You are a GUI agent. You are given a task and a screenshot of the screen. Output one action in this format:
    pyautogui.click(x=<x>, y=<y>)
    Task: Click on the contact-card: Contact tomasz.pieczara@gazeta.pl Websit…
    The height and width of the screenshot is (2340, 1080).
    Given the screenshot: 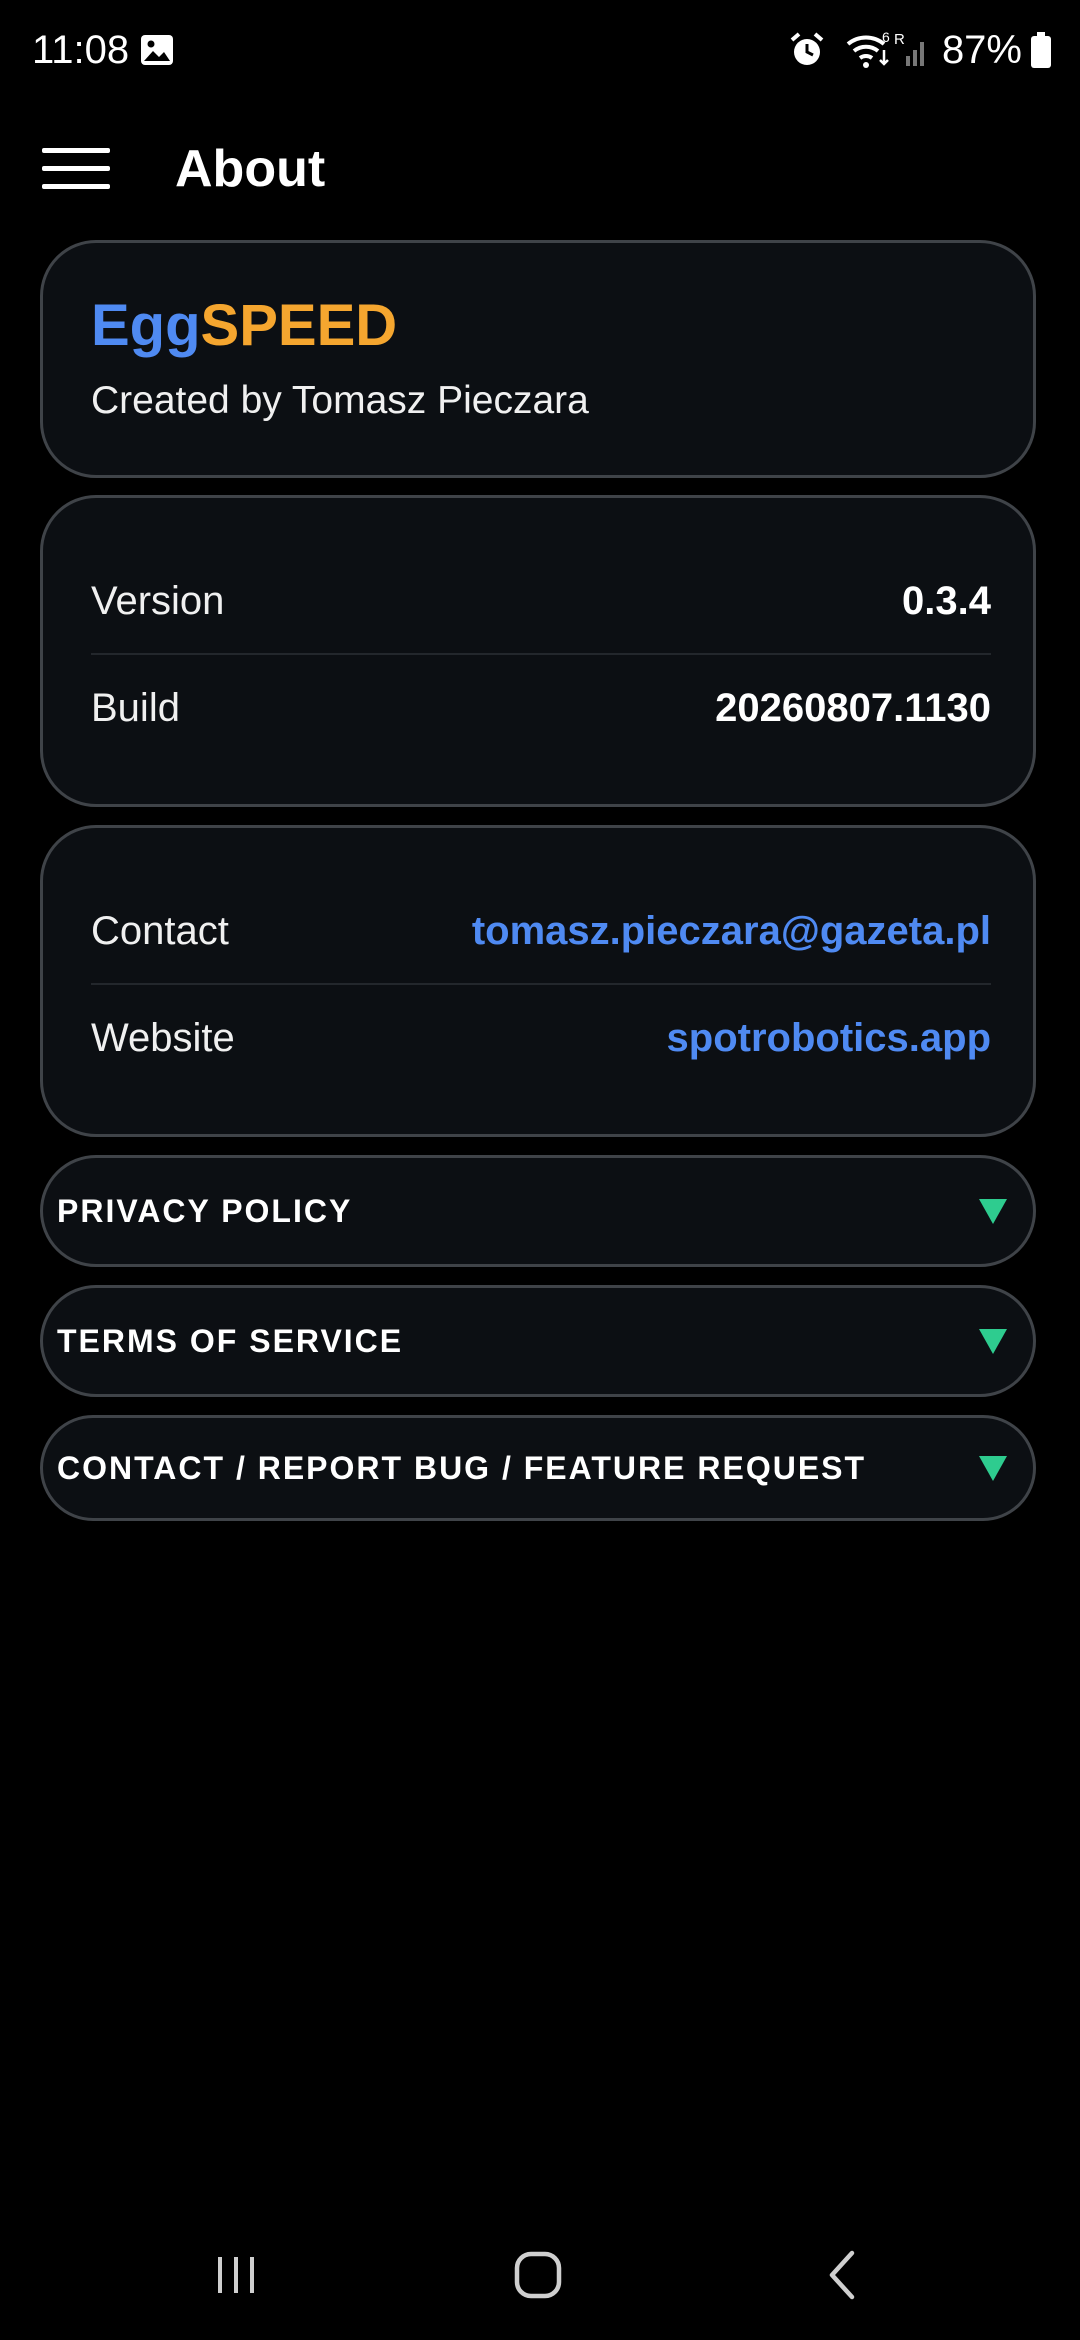 What is the action you would take?
    pyautogui.click(x=538, y=981)
    